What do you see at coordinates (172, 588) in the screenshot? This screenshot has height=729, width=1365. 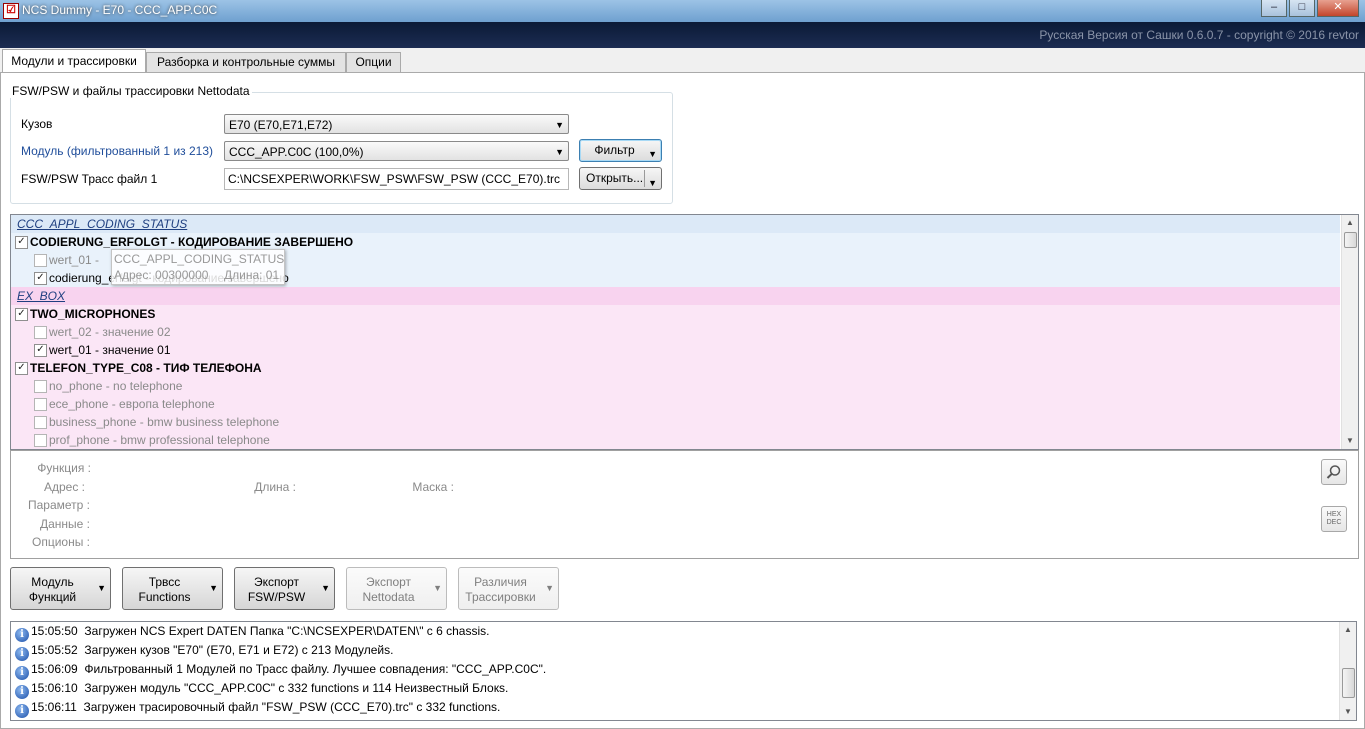 I see `trace-functions-button: Трвсс Functions ▼` at bounding box center [172, 588].